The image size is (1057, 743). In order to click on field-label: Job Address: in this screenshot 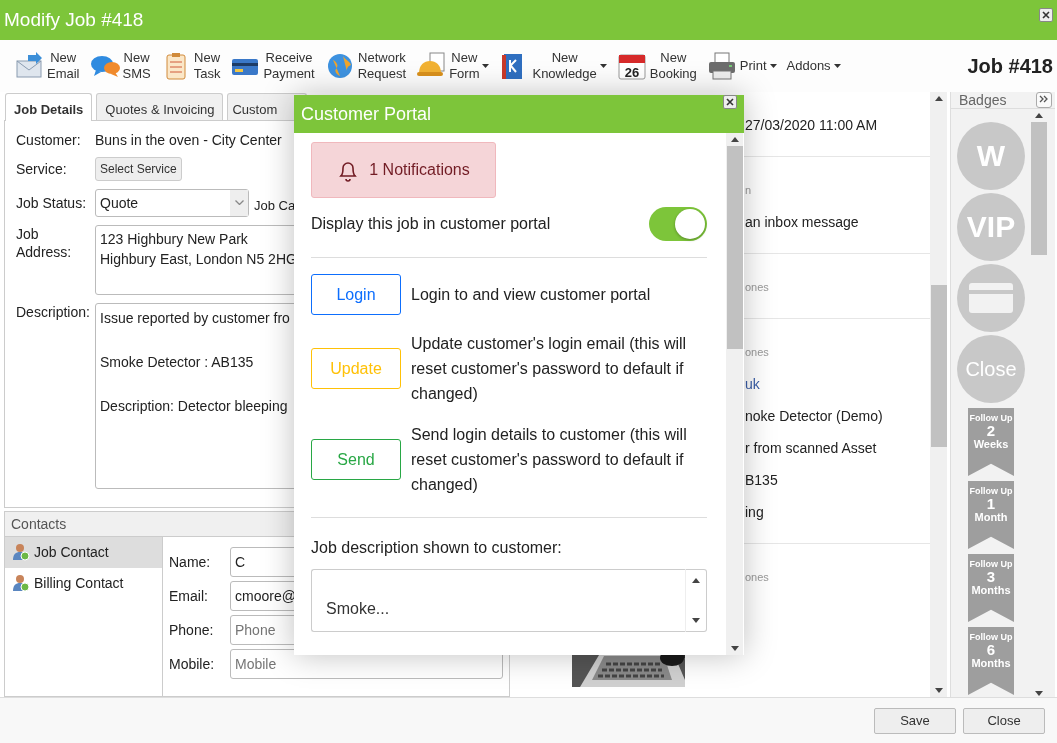, I will do `click(44, 242)`.